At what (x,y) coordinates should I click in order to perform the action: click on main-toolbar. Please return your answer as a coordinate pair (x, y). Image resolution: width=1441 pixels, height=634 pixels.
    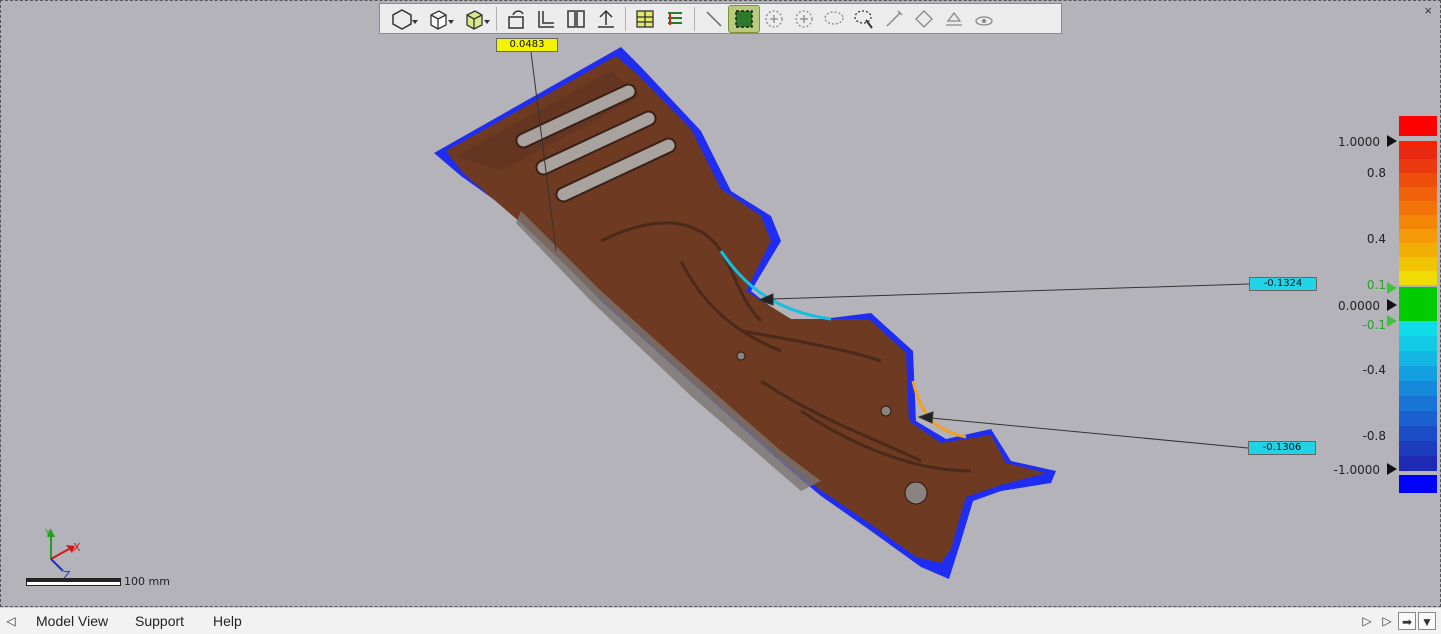
    Looking at the image, I should click on (720, 18).